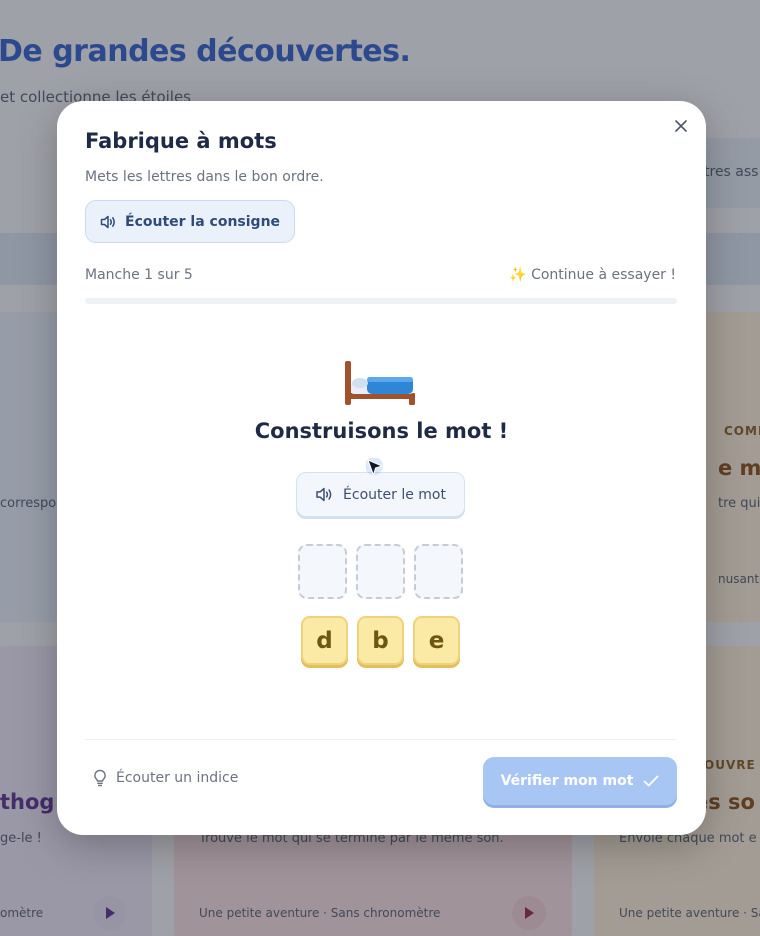 This screenshot has height=936, width=760. Describe the element at coordinates (375, 467) in the screenshot. I see `cursor-icon` at that location.